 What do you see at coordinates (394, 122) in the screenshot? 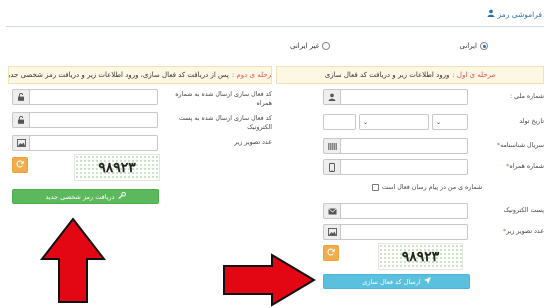
I see `birth-month-select: ⌄` at bounding box center [394, 122].